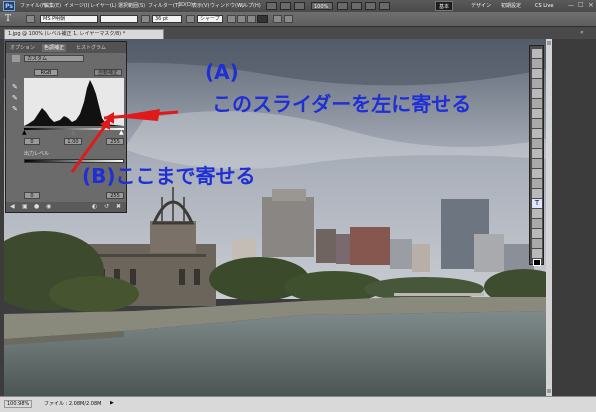 The image size is (596, 412). Describe the element at coordinates (169, 176) in the screenshot. I see `annotation-b-text: (B)ここまで寄せる` at that location.